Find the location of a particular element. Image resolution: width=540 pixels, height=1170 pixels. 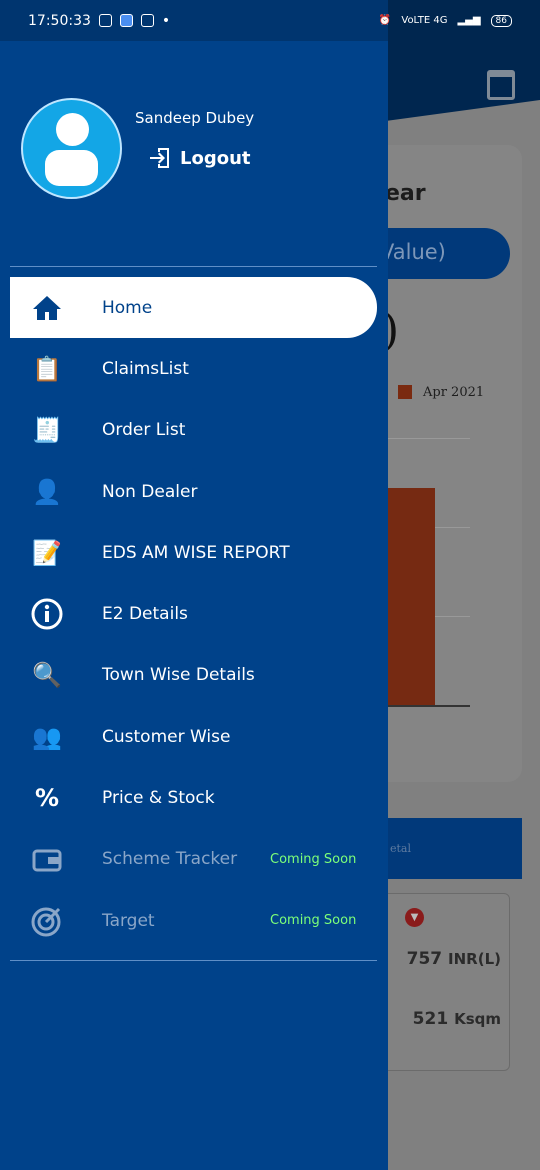

status-bar: 17:50:33 • ⏰ VoLTE 4G ▂▄▆ 86 is located at coordinates (270, 20).